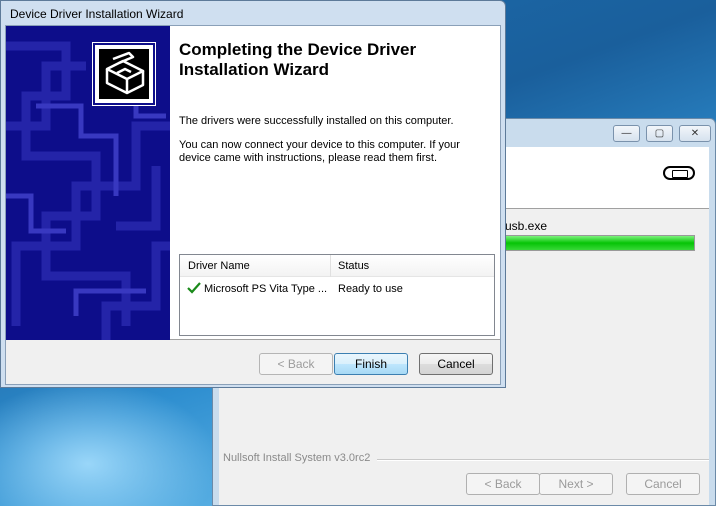  I want to click on close-icon: ✕, so click(695, 133).